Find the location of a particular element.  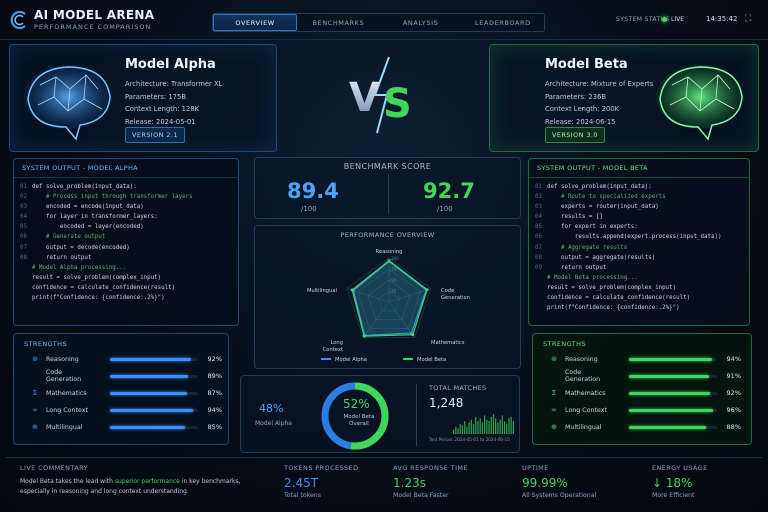

model-beta-name: Model Beta is located at coordinates (586, 64).